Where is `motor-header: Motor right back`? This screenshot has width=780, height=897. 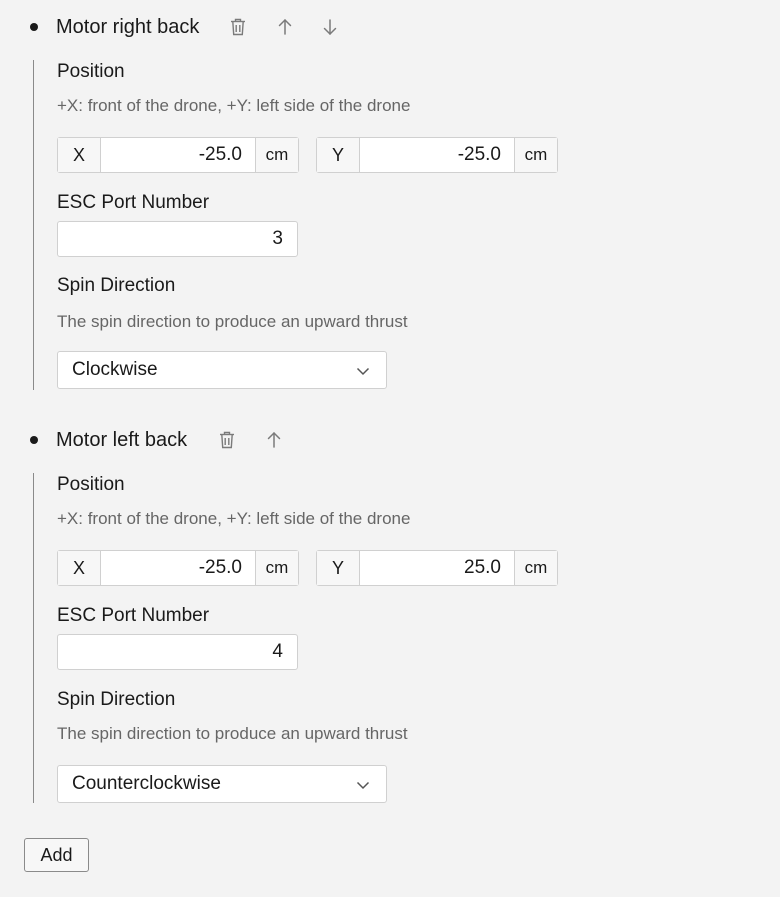 motor-header: Motor right back is located at coordinates (390, 27).